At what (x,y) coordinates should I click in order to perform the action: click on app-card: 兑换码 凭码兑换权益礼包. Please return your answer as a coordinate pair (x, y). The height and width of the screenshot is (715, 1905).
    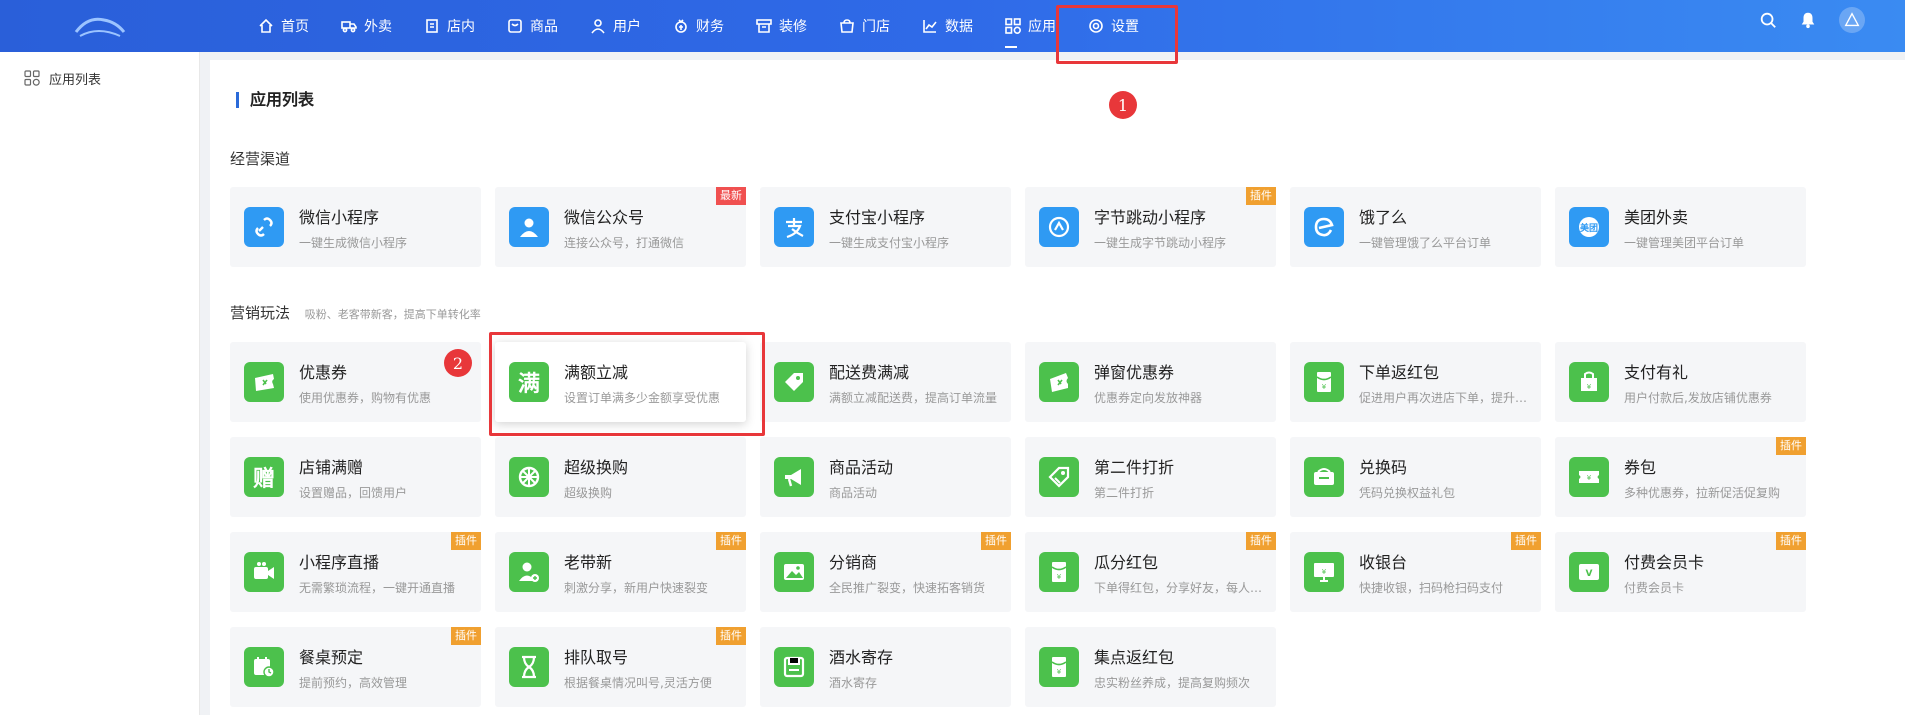
    Looking at the image, I should click on (1415, 477).